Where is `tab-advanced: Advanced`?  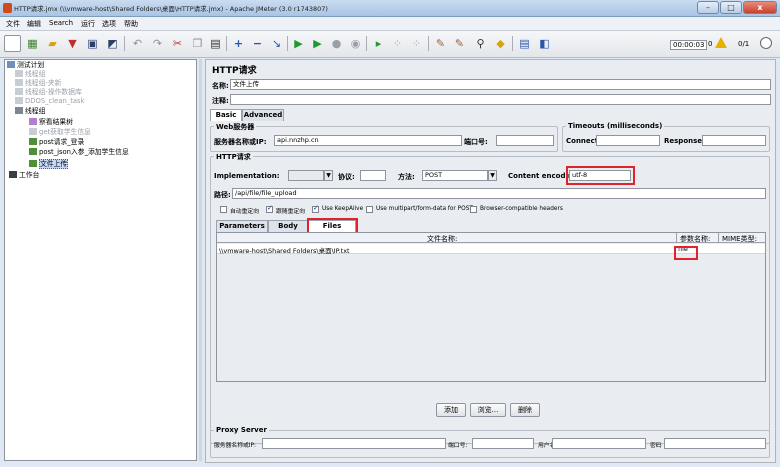 tab-advanced: Advanced is located at coordinates (263, 115).